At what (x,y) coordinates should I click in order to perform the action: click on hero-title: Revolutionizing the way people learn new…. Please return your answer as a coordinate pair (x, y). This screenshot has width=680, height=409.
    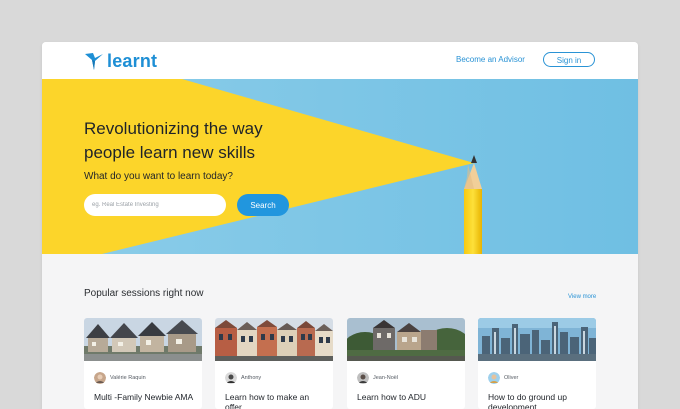
    Looking at the image, I should click on (173, 140).